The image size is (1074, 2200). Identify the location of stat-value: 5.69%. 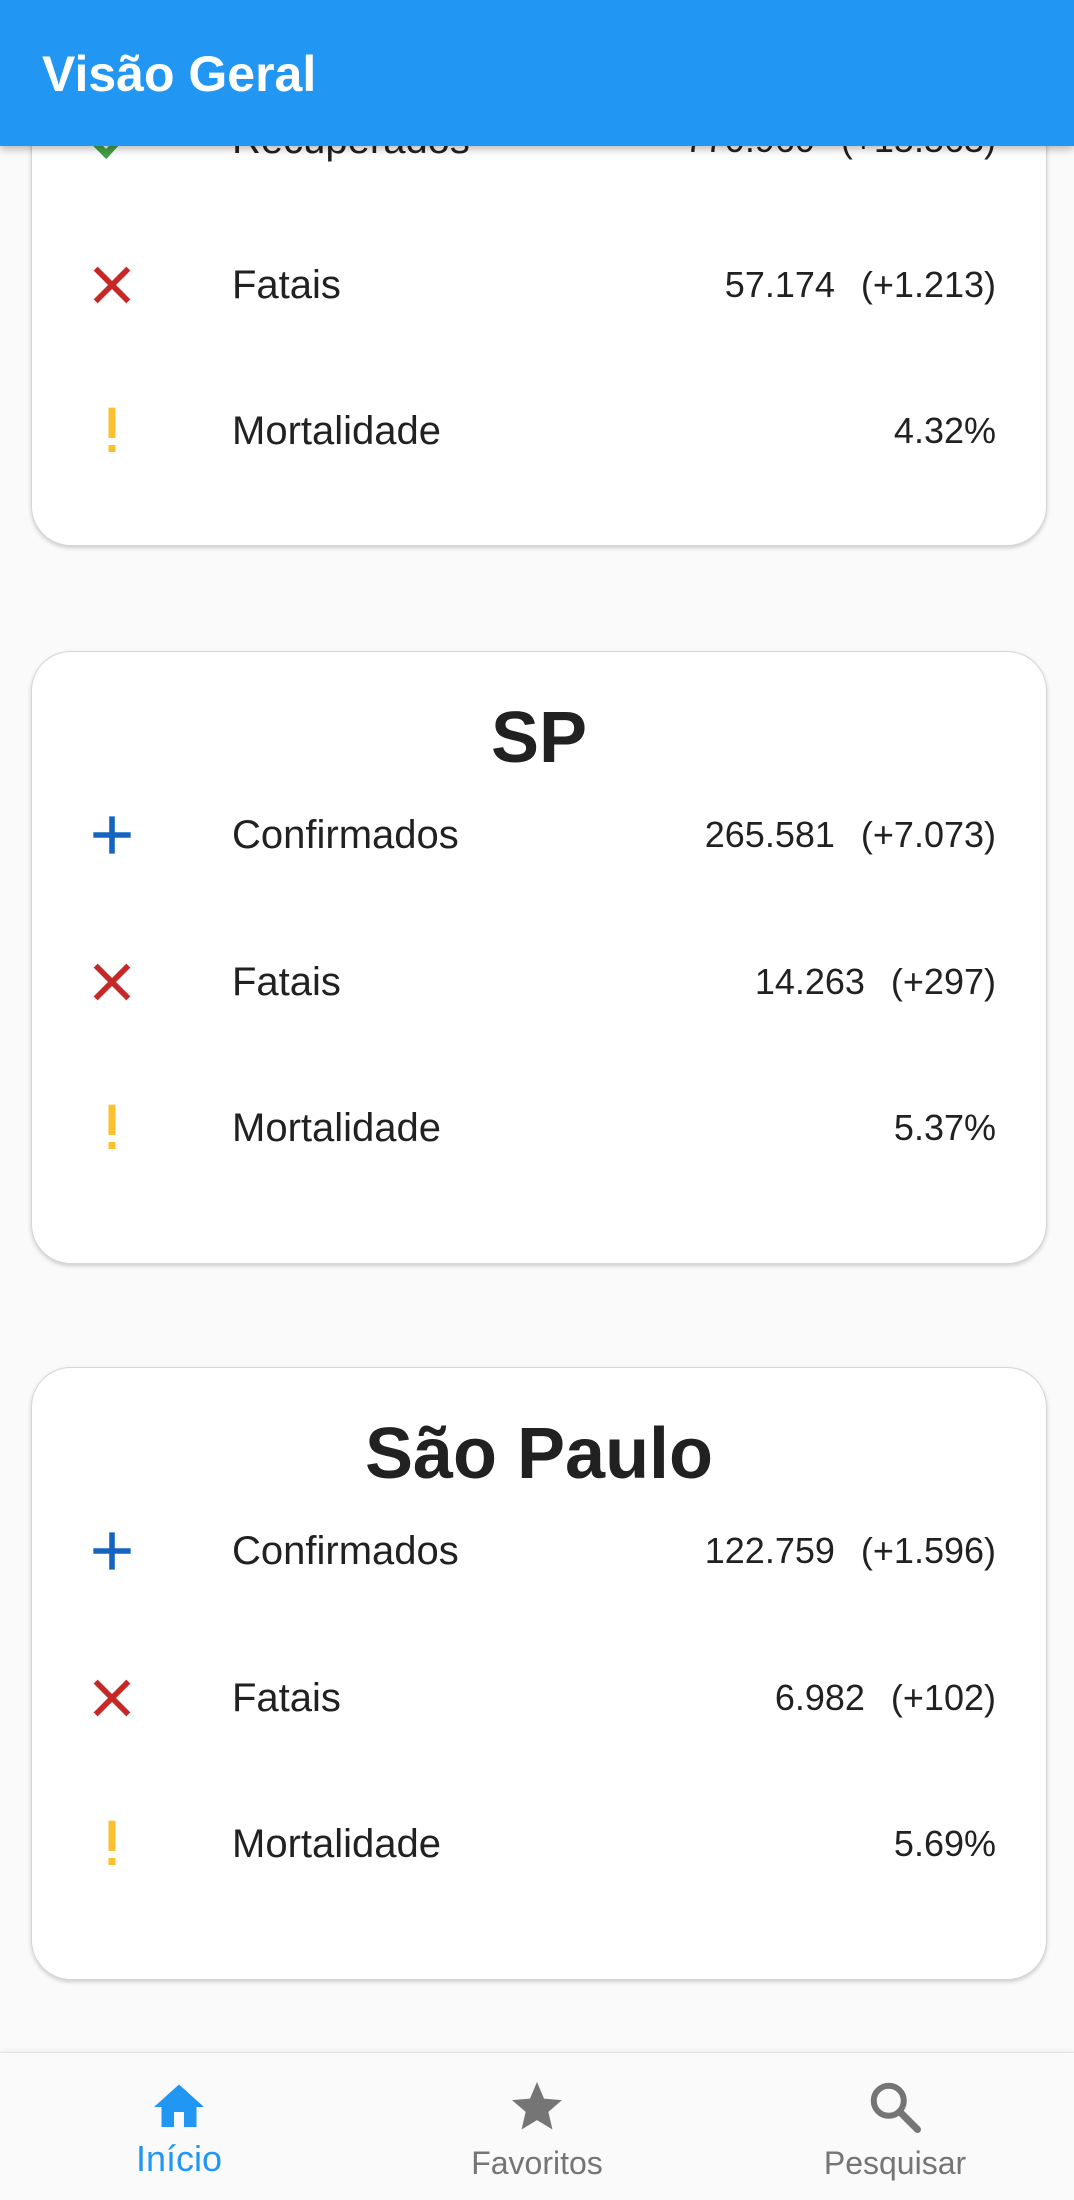
(944, 1843).